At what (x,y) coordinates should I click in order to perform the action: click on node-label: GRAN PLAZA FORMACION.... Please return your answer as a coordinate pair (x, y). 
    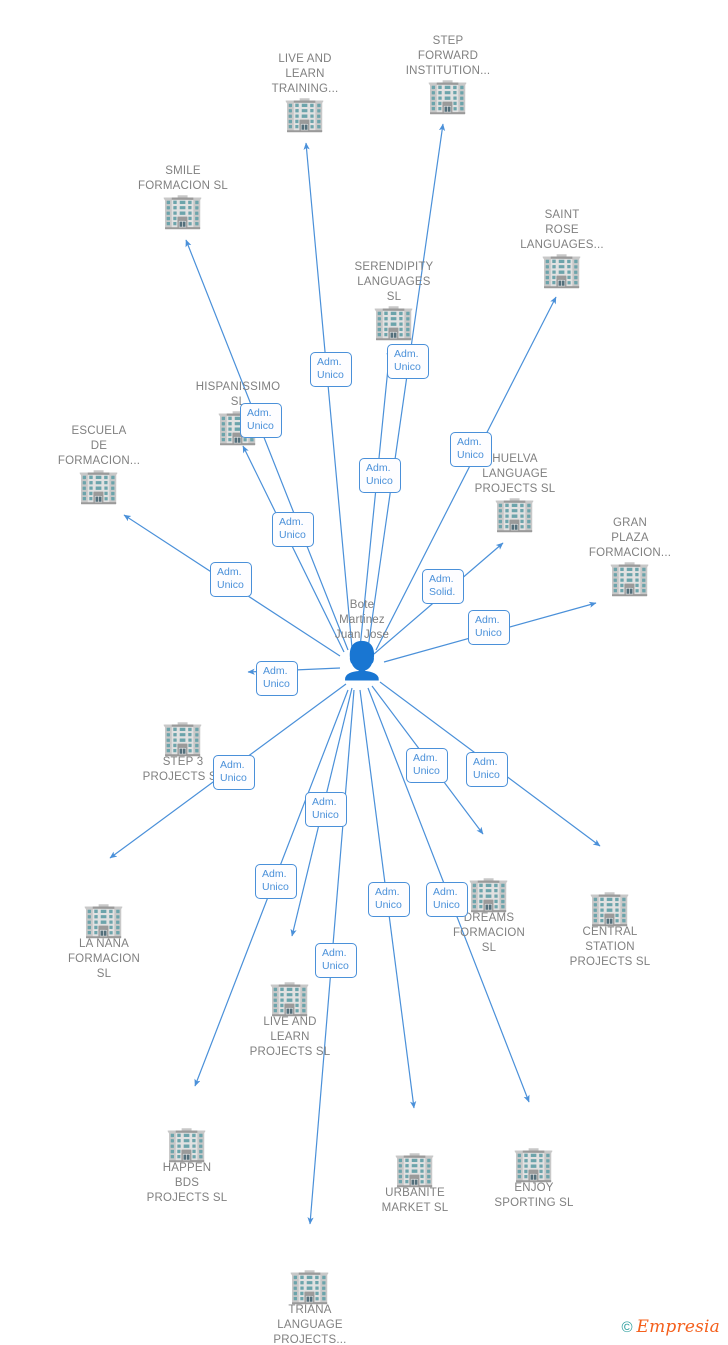
    Looking at the image, I should click on (630, 538).